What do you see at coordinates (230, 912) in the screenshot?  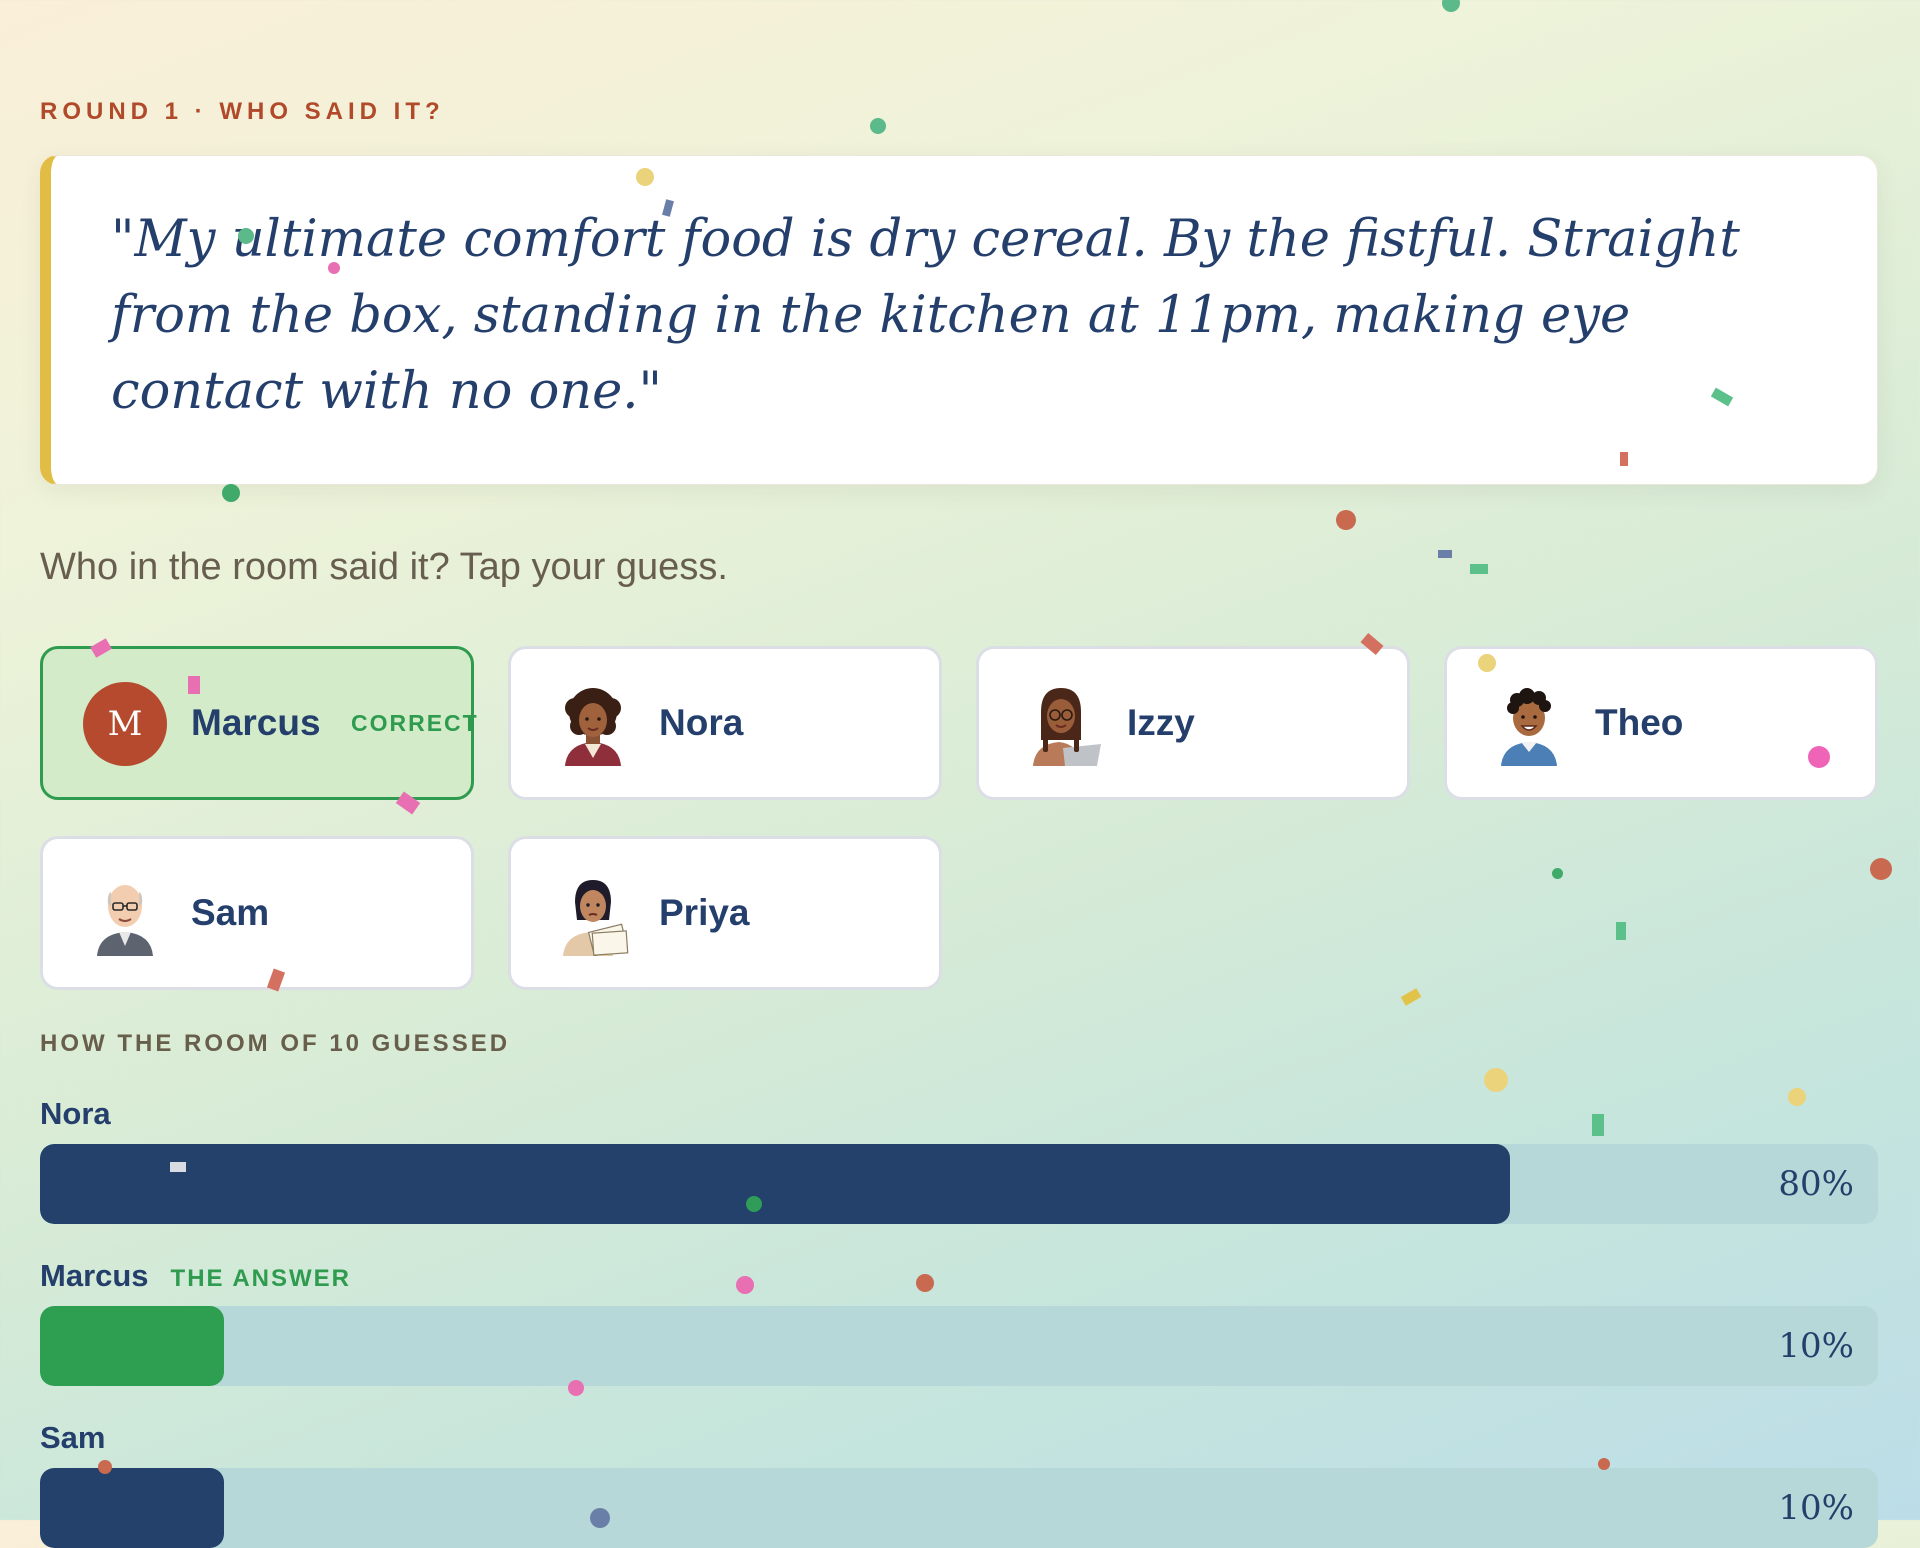 I see `option-name: Sam` at bounding box center [230, 912].